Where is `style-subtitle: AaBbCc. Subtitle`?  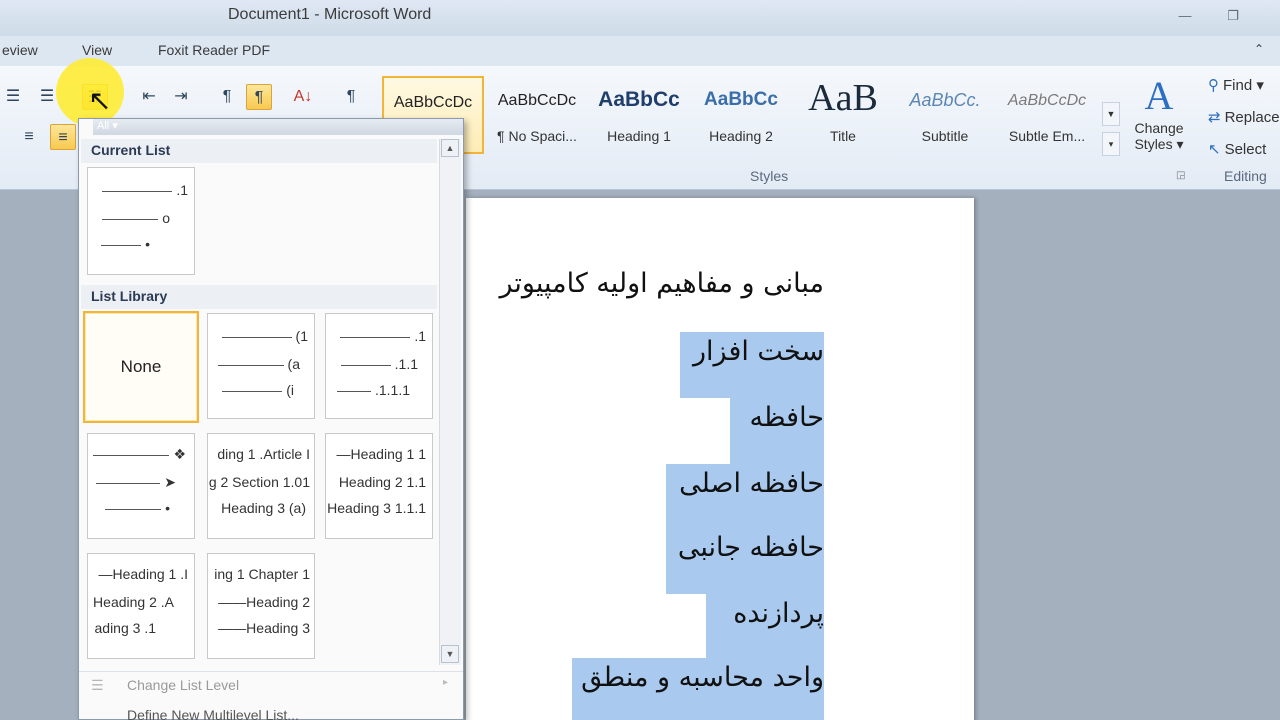 style-subtitle: AaBbCc. Subtitle is located at coordinates (945, 115).